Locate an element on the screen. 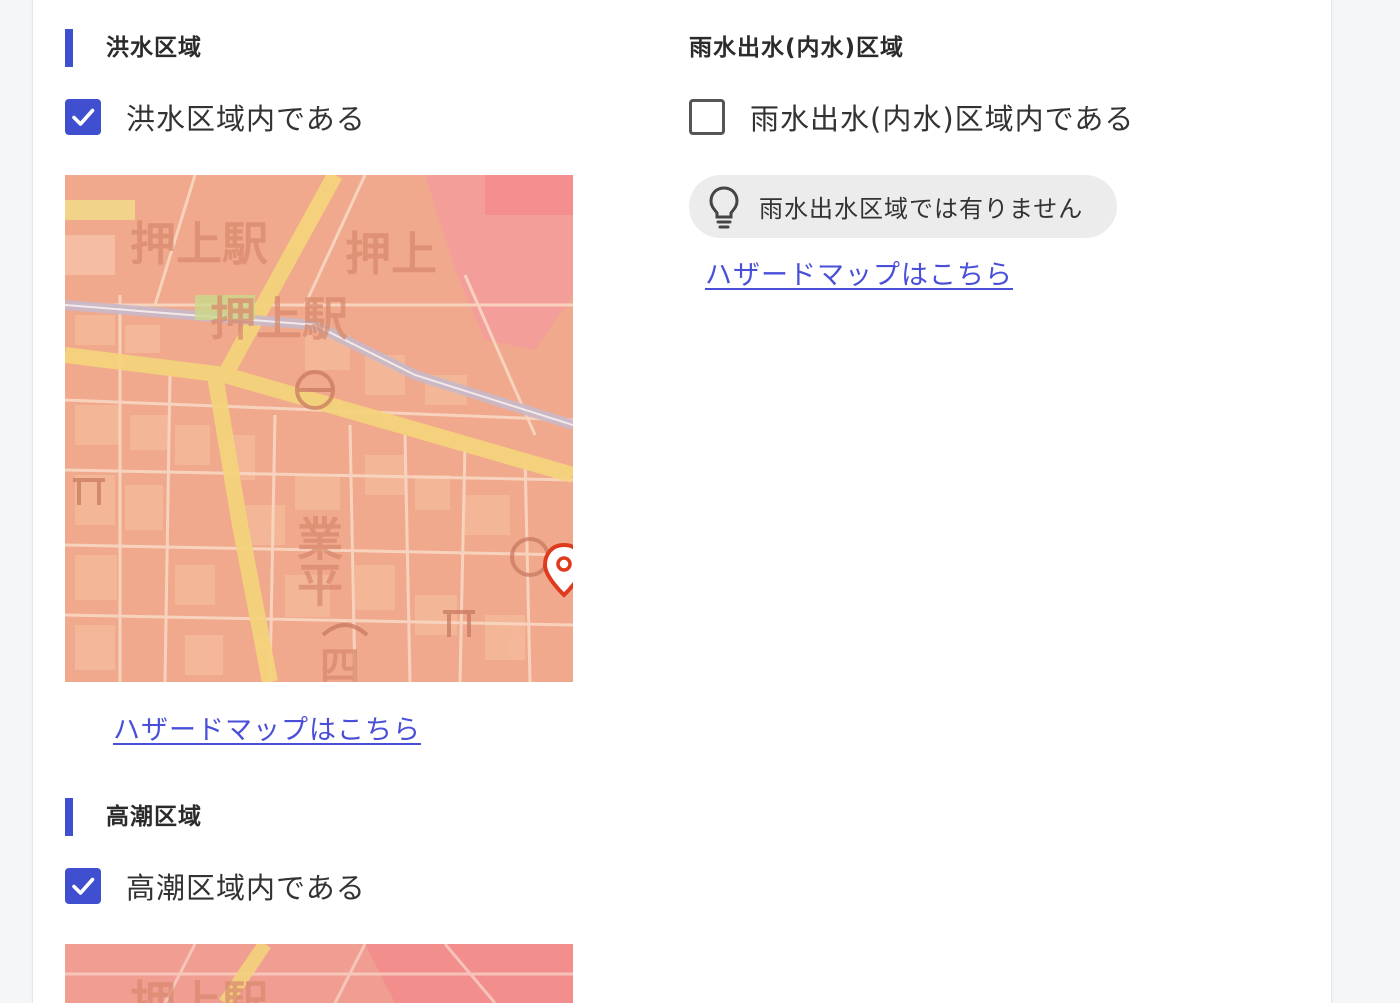 The height and width of the screenshot is (1003, 1400). map-label-narihira: 業平 is located at coordinates (317, 561).